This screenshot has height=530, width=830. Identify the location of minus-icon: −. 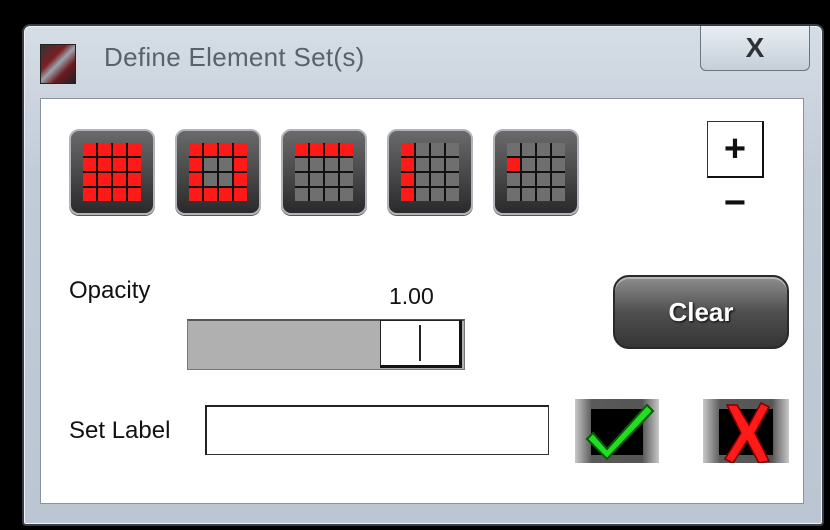
(735, 203).